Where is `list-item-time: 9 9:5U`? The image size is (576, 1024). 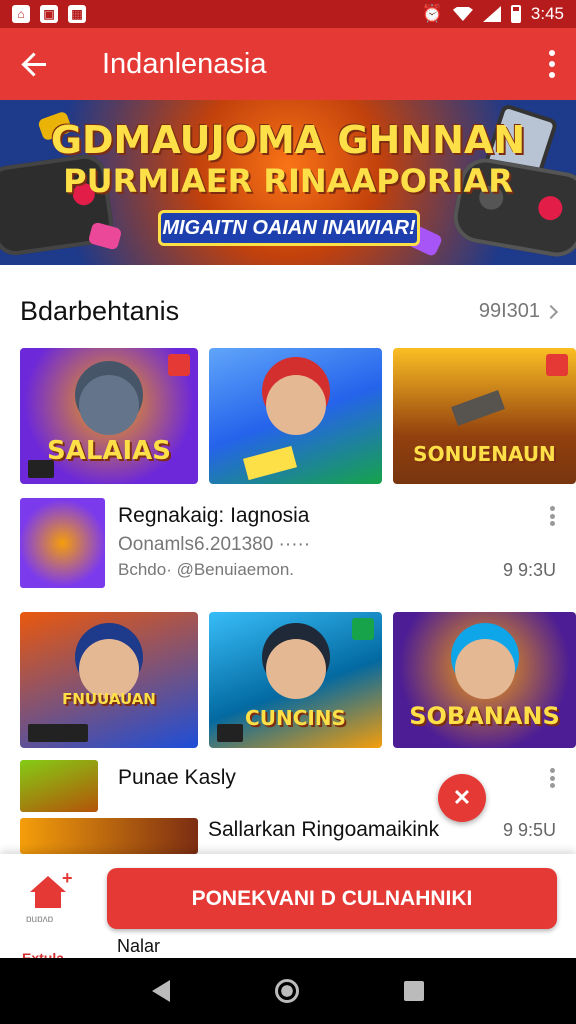
list-item-time: 9 9:5U is located at coordinates (529, 830).